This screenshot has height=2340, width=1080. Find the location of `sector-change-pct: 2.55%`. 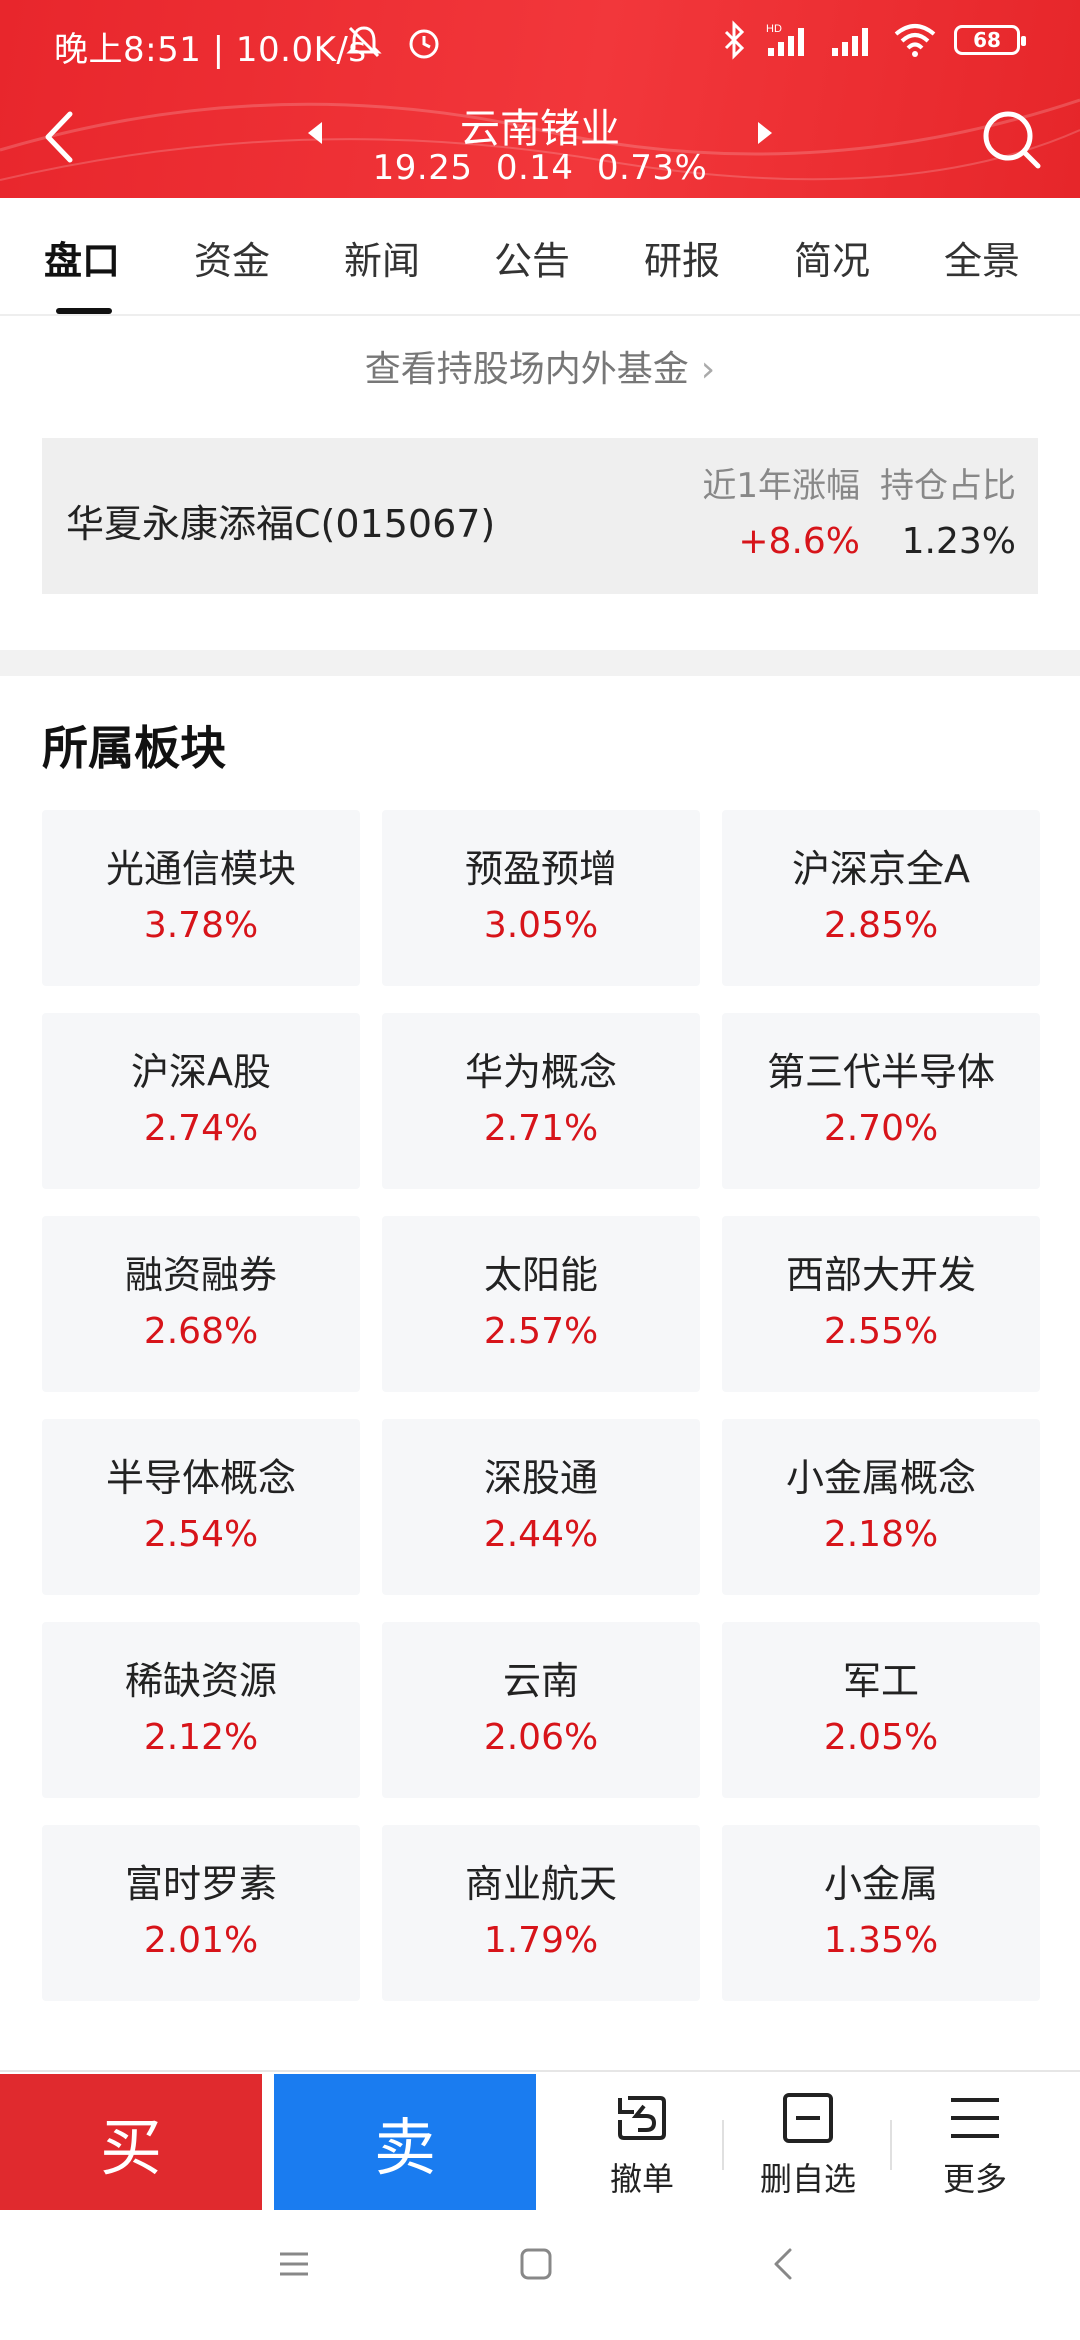

sector-change-pct: 2.55% is located at coordinates (881, 1331).